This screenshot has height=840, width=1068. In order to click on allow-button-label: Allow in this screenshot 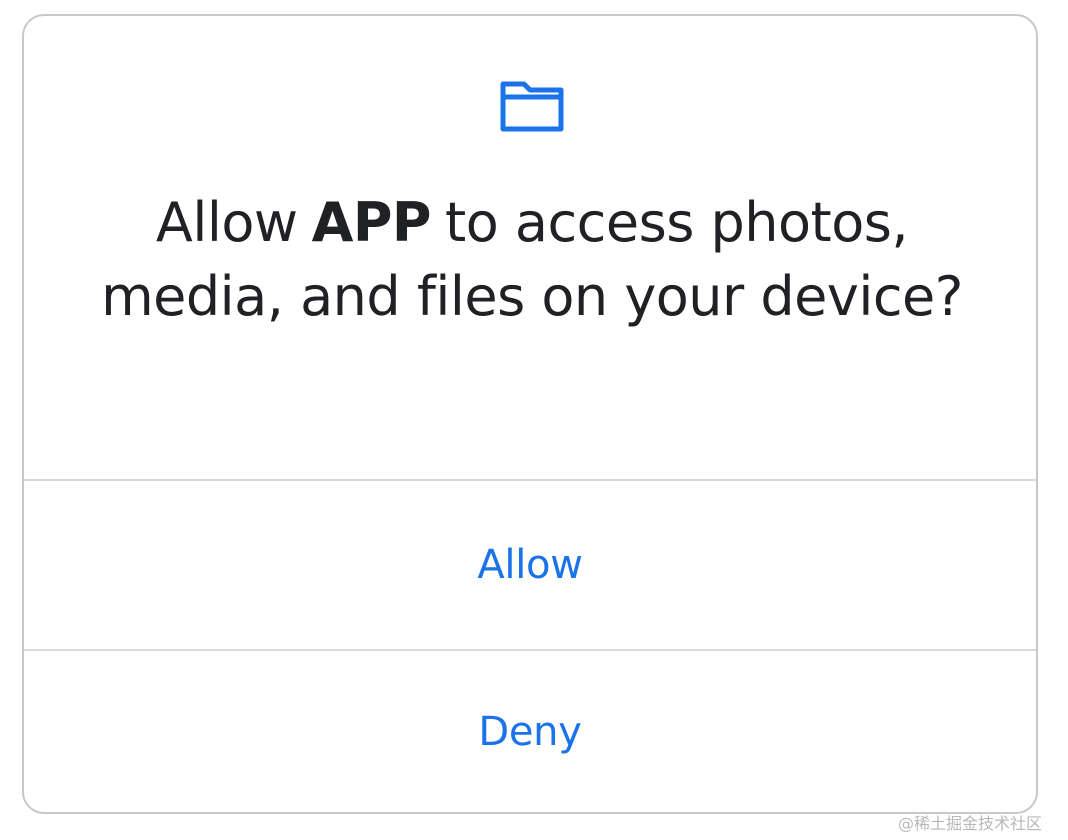, I will do `click(530, 565)`.